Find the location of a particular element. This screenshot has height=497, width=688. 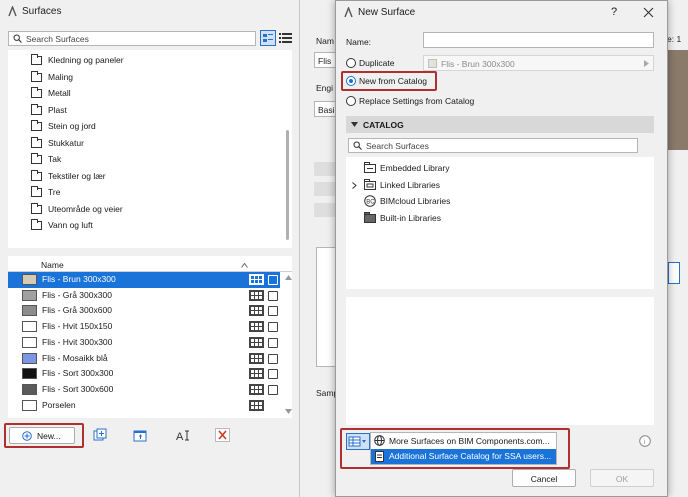

surface-list-item: Flis - Sort 300x600 is located at coordinates (144, 390).